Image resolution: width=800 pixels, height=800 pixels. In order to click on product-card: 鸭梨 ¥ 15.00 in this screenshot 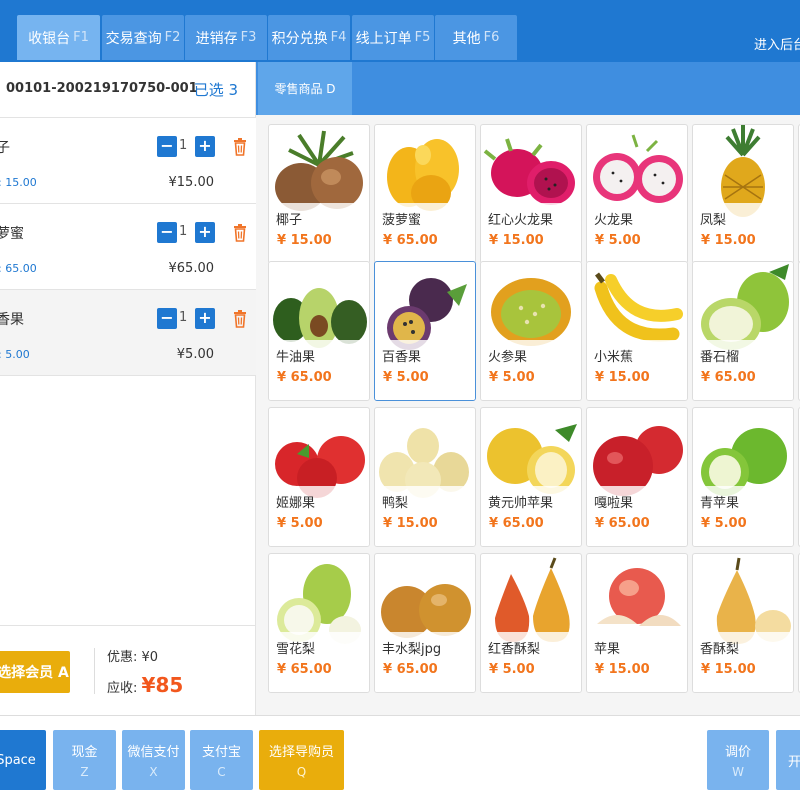, I will do `click(425, 477)`.